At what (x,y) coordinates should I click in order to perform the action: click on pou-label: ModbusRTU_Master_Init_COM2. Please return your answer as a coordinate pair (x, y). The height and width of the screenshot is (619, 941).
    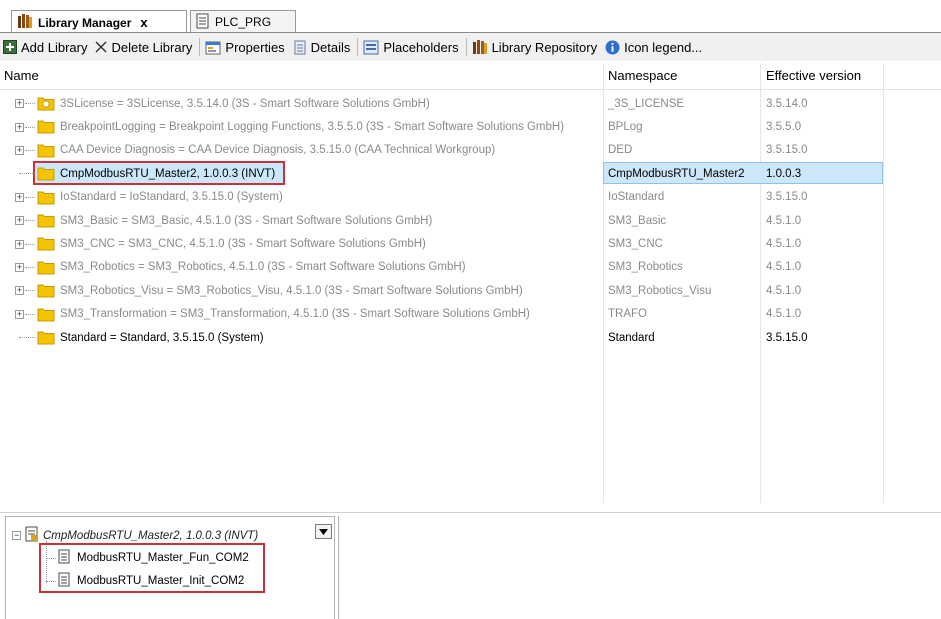
    Looking at the image, I should click on (161, 581).